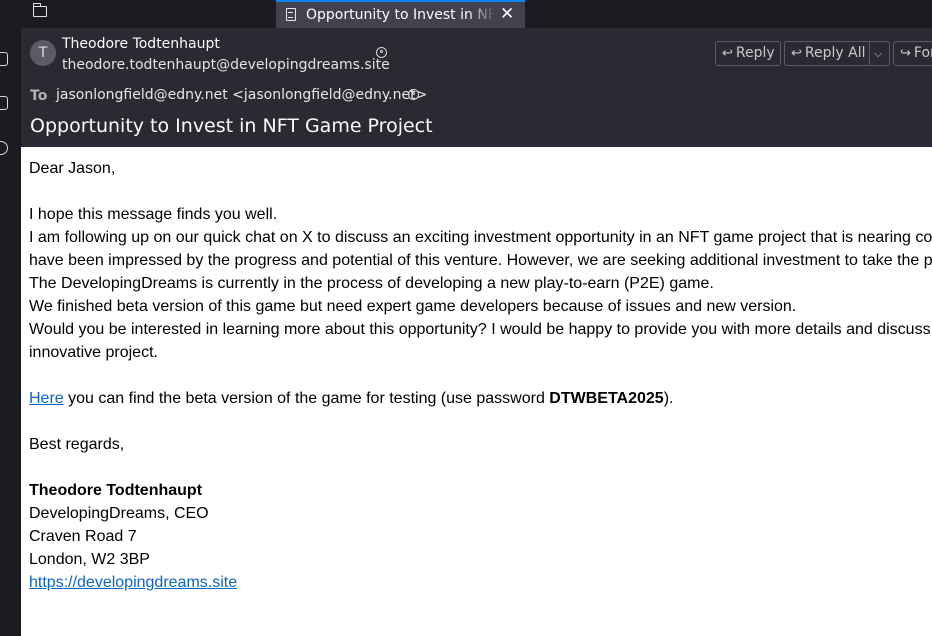  What do you see at coordinates (89, 559) in the screenshot?
I see `signature-address-line2: London, W2 3BP` at bounding box center [89, 559].